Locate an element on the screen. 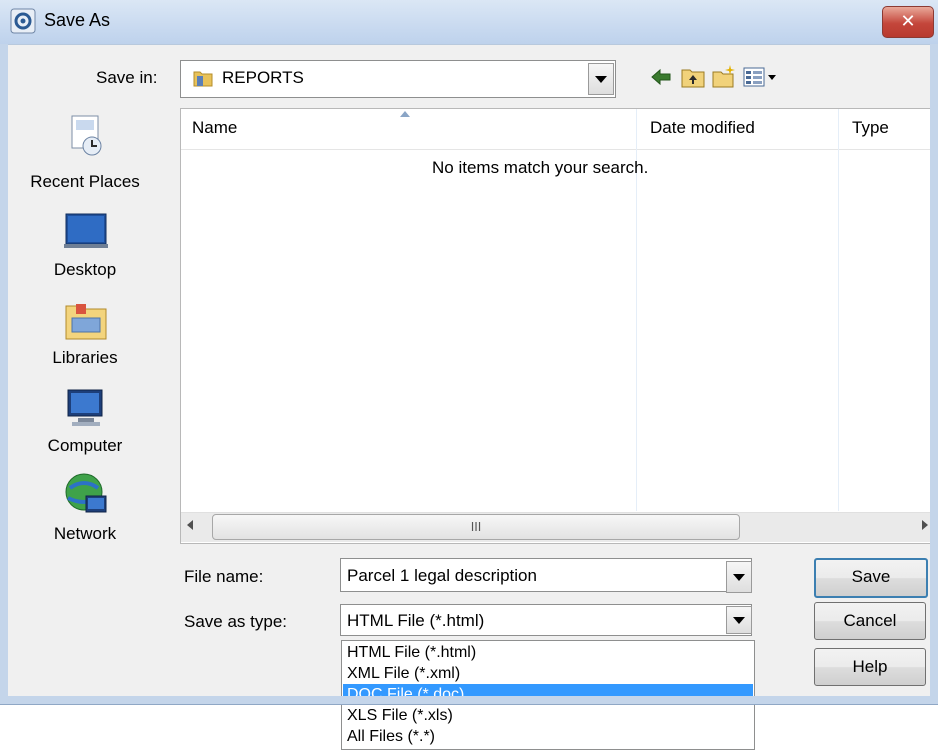 This screenshot has width=938, height=752. column-name: Name is located at coordinates (214, 128).